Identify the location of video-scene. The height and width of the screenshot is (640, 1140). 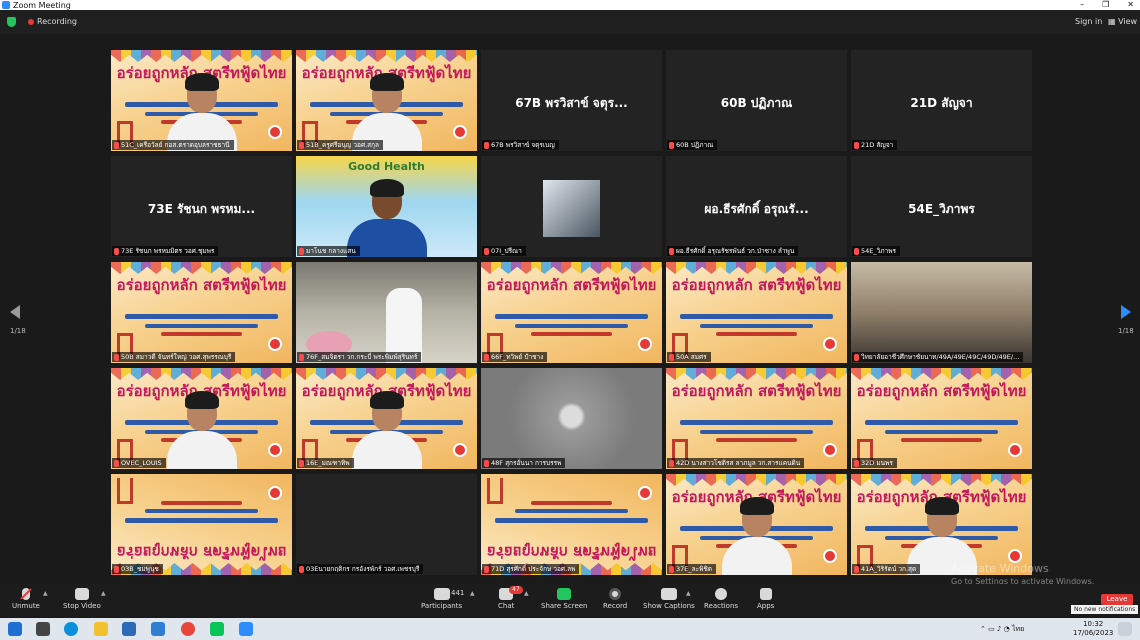
(386, 312).